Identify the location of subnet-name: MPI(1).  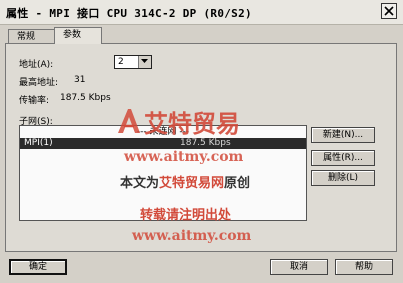
(38, 143).